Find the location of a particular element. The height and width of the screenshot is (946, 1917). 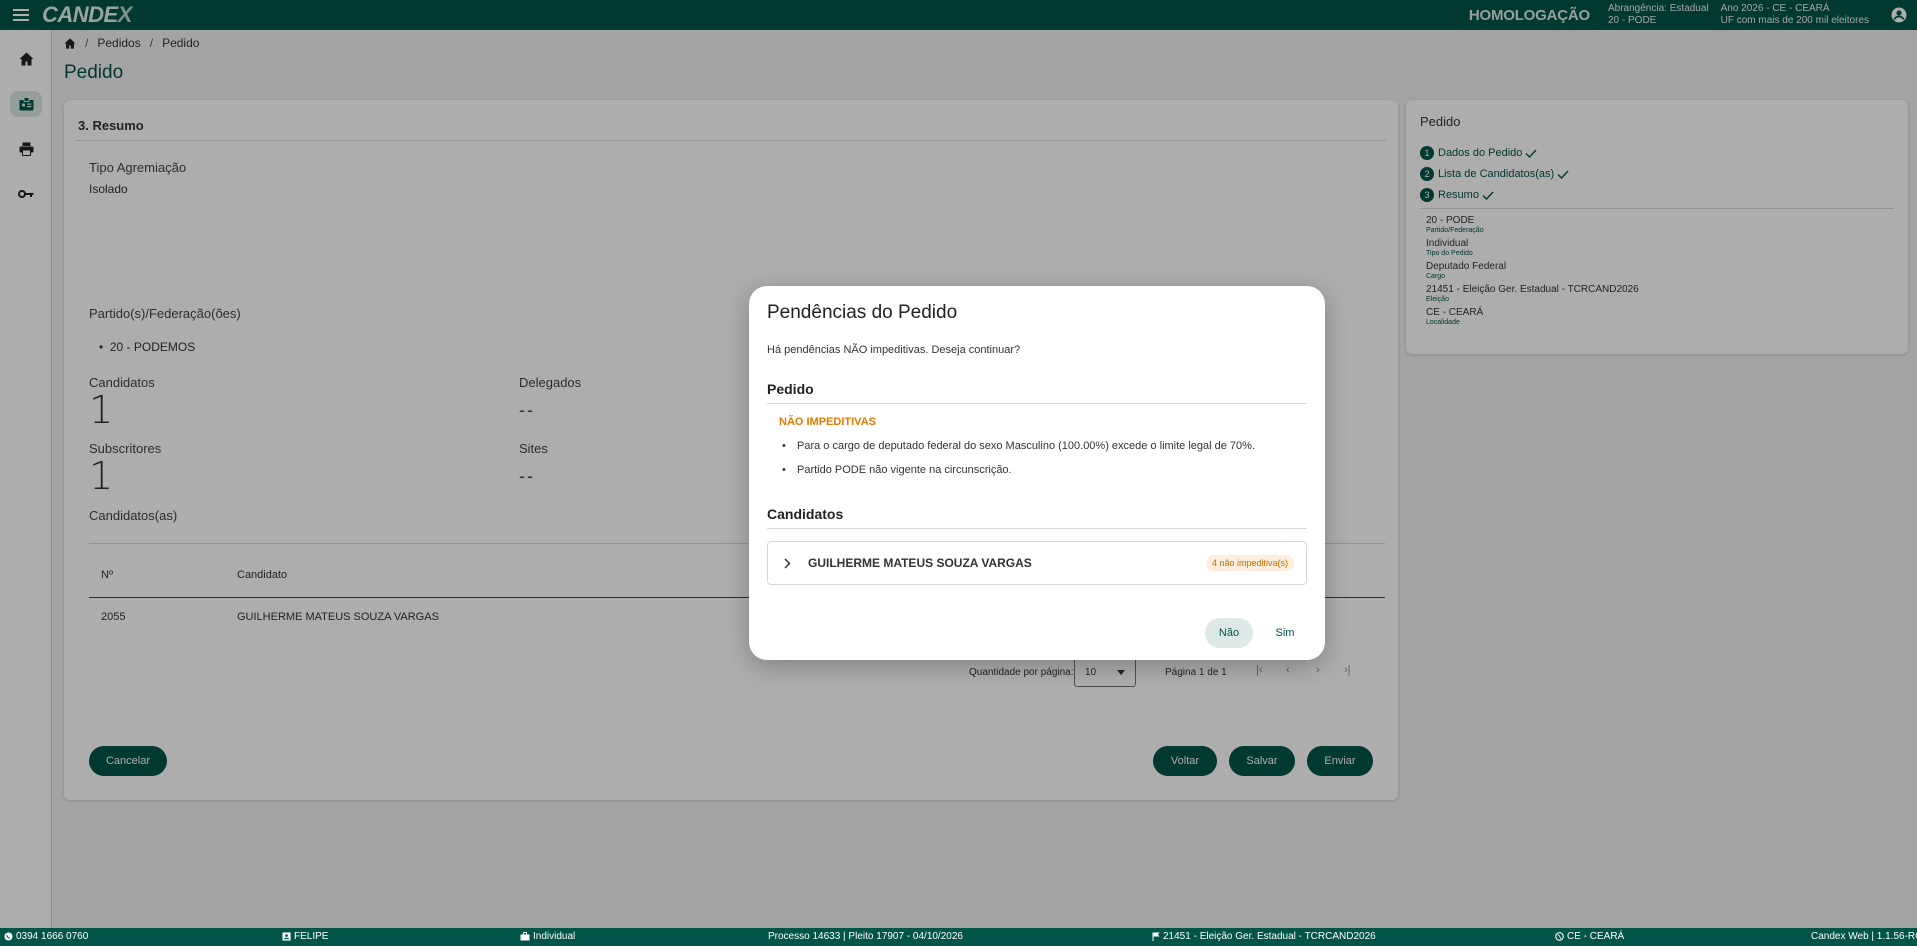

phone-icon is located at coordinates (8, 936).